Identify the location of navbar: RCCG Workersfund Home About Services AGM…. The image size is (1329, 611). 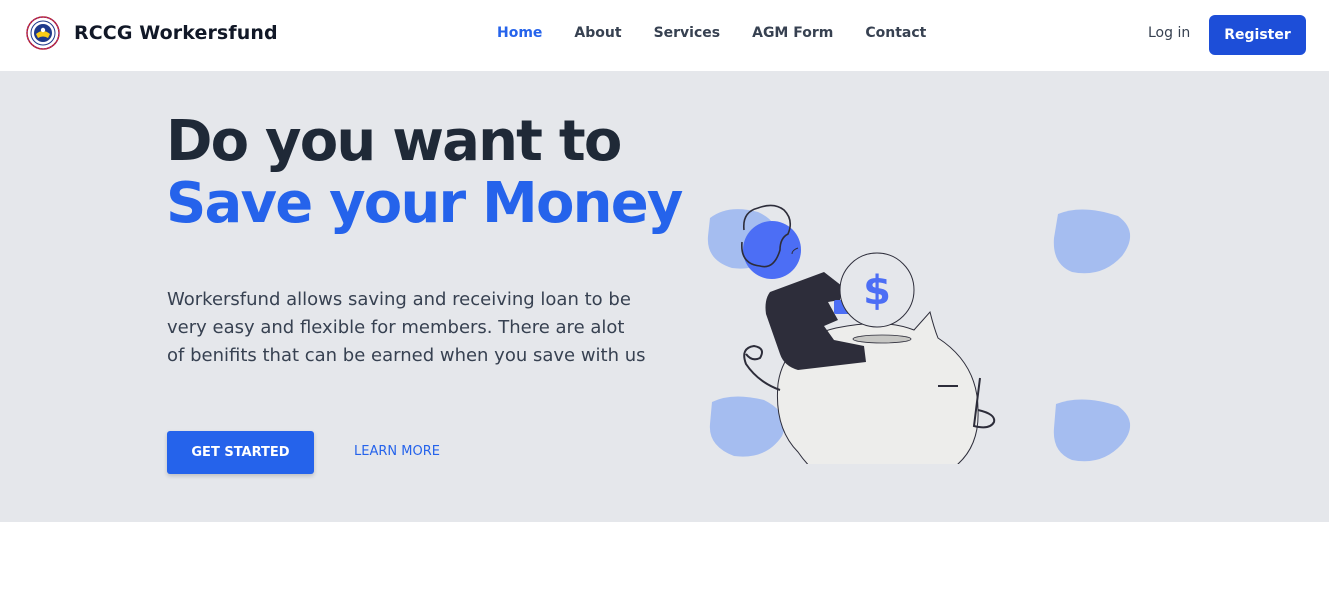
(664, 35).